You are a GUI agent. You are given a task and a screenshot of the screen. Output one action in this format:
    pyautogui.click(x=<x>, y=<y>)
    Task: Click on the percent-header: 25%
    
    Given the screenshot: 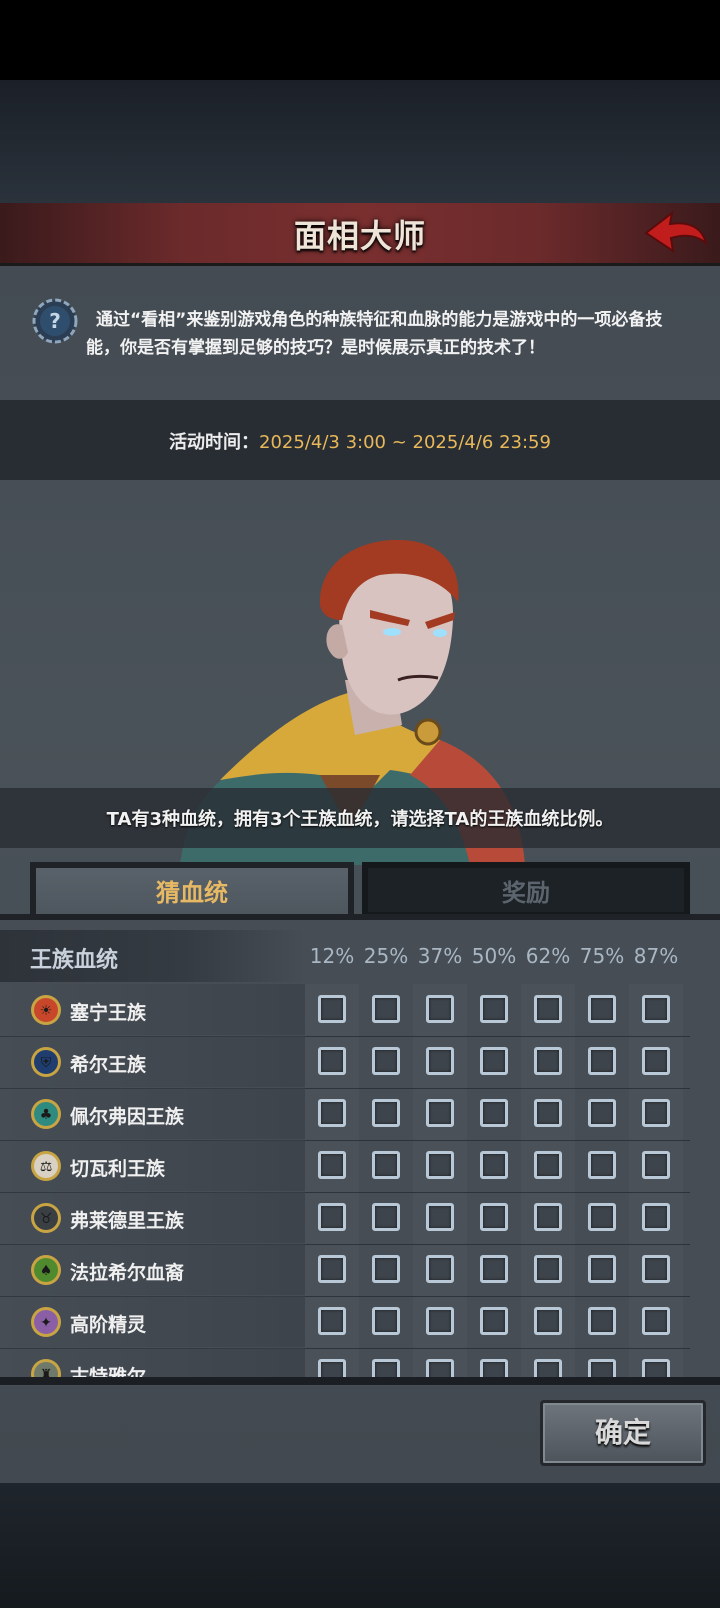 What is the action you would take?
    pyautogui.click(x=386, y=956)
    